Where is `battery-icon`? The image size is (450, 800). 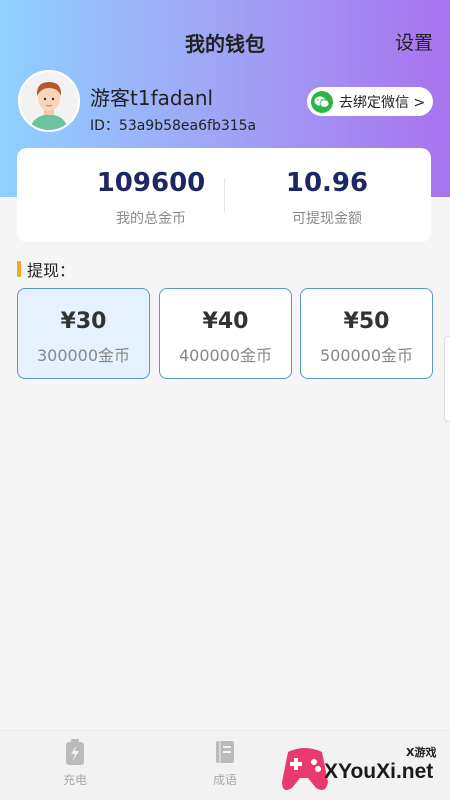
battery-icon is located at coordinates (75, 752).